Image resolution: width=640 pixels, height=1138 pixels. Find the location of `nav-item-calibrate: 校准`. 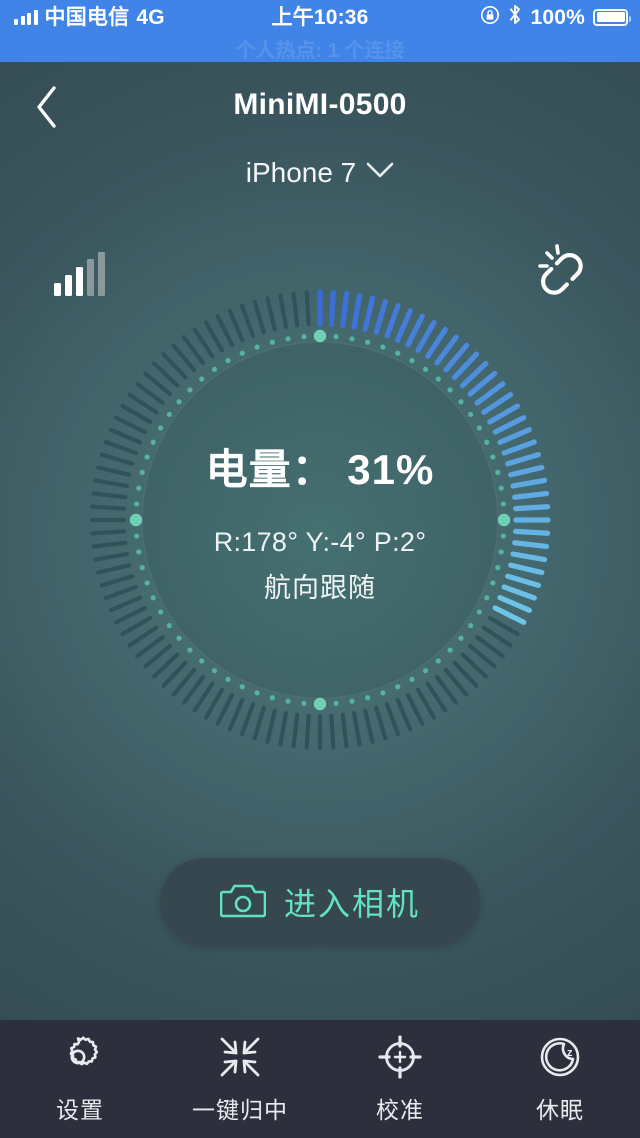

nav-item-calibrate: 校准 is located at coordinates (400, 1079).